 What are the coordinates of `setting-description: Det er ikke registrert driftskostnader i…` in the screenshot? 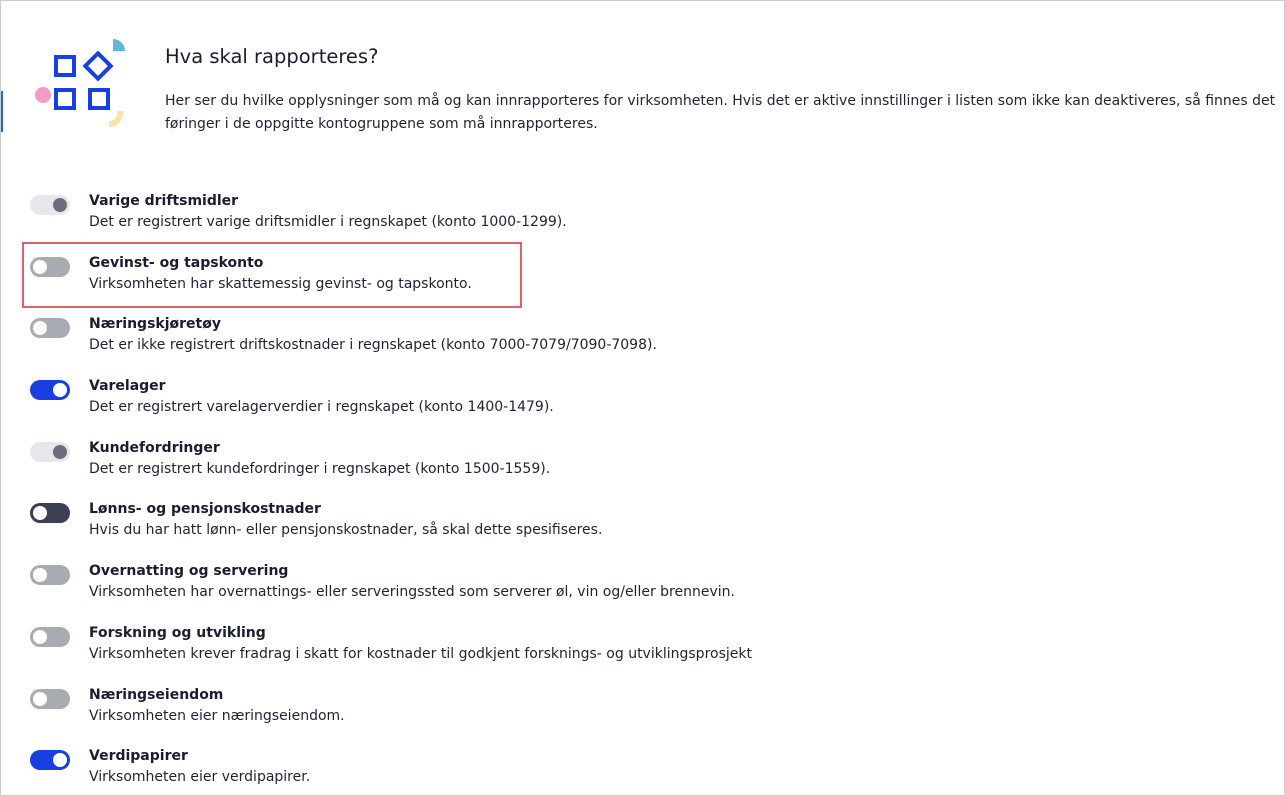 It's located at (373, 345).